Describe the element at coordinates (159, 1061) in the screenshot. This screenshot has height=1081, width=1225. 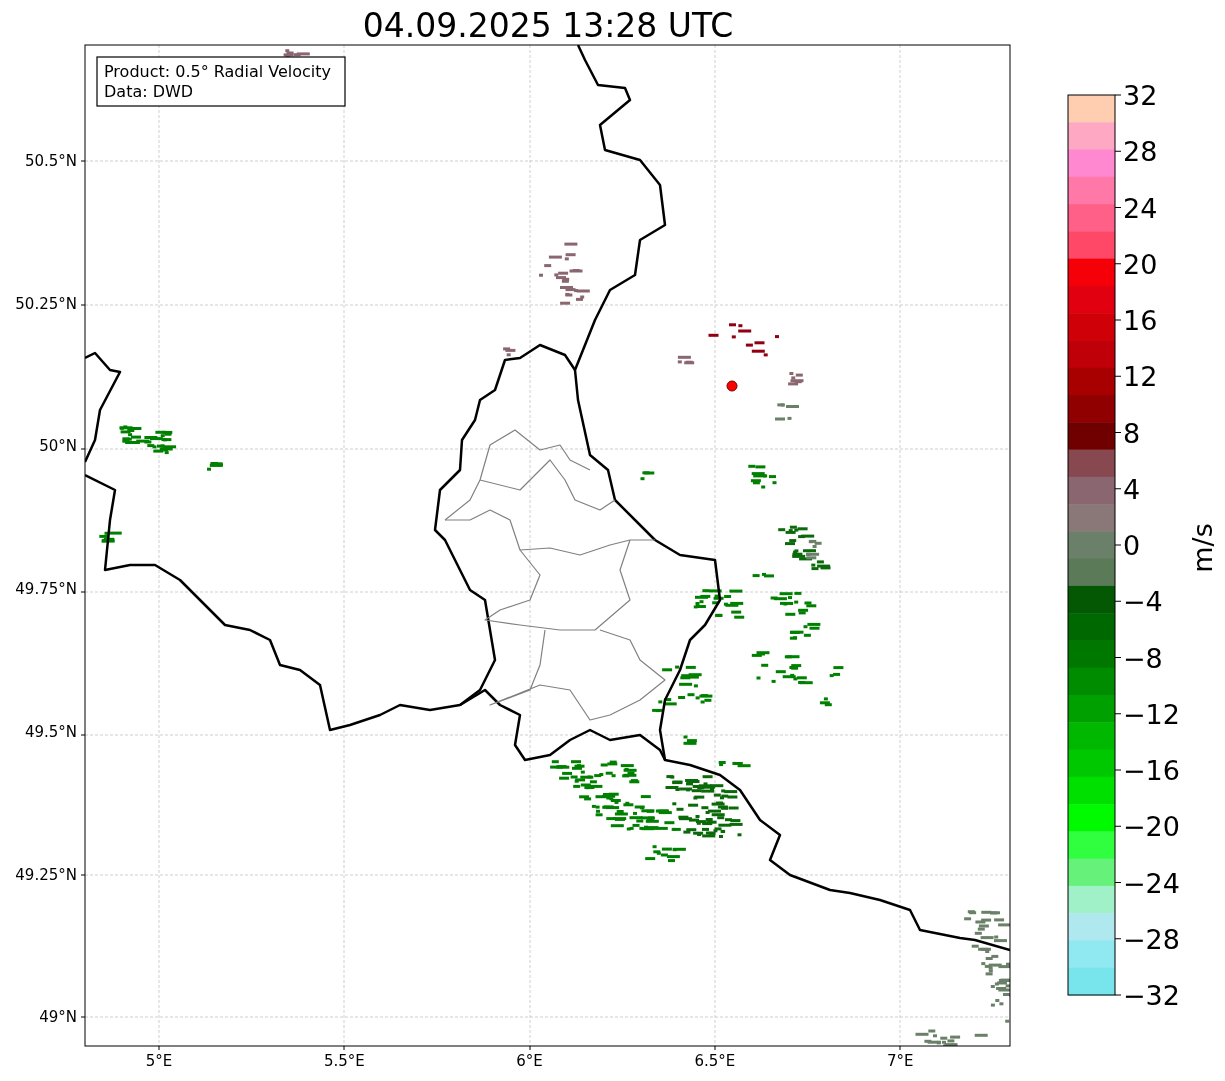
I see `axis-tick-label: 5°E` at that location.